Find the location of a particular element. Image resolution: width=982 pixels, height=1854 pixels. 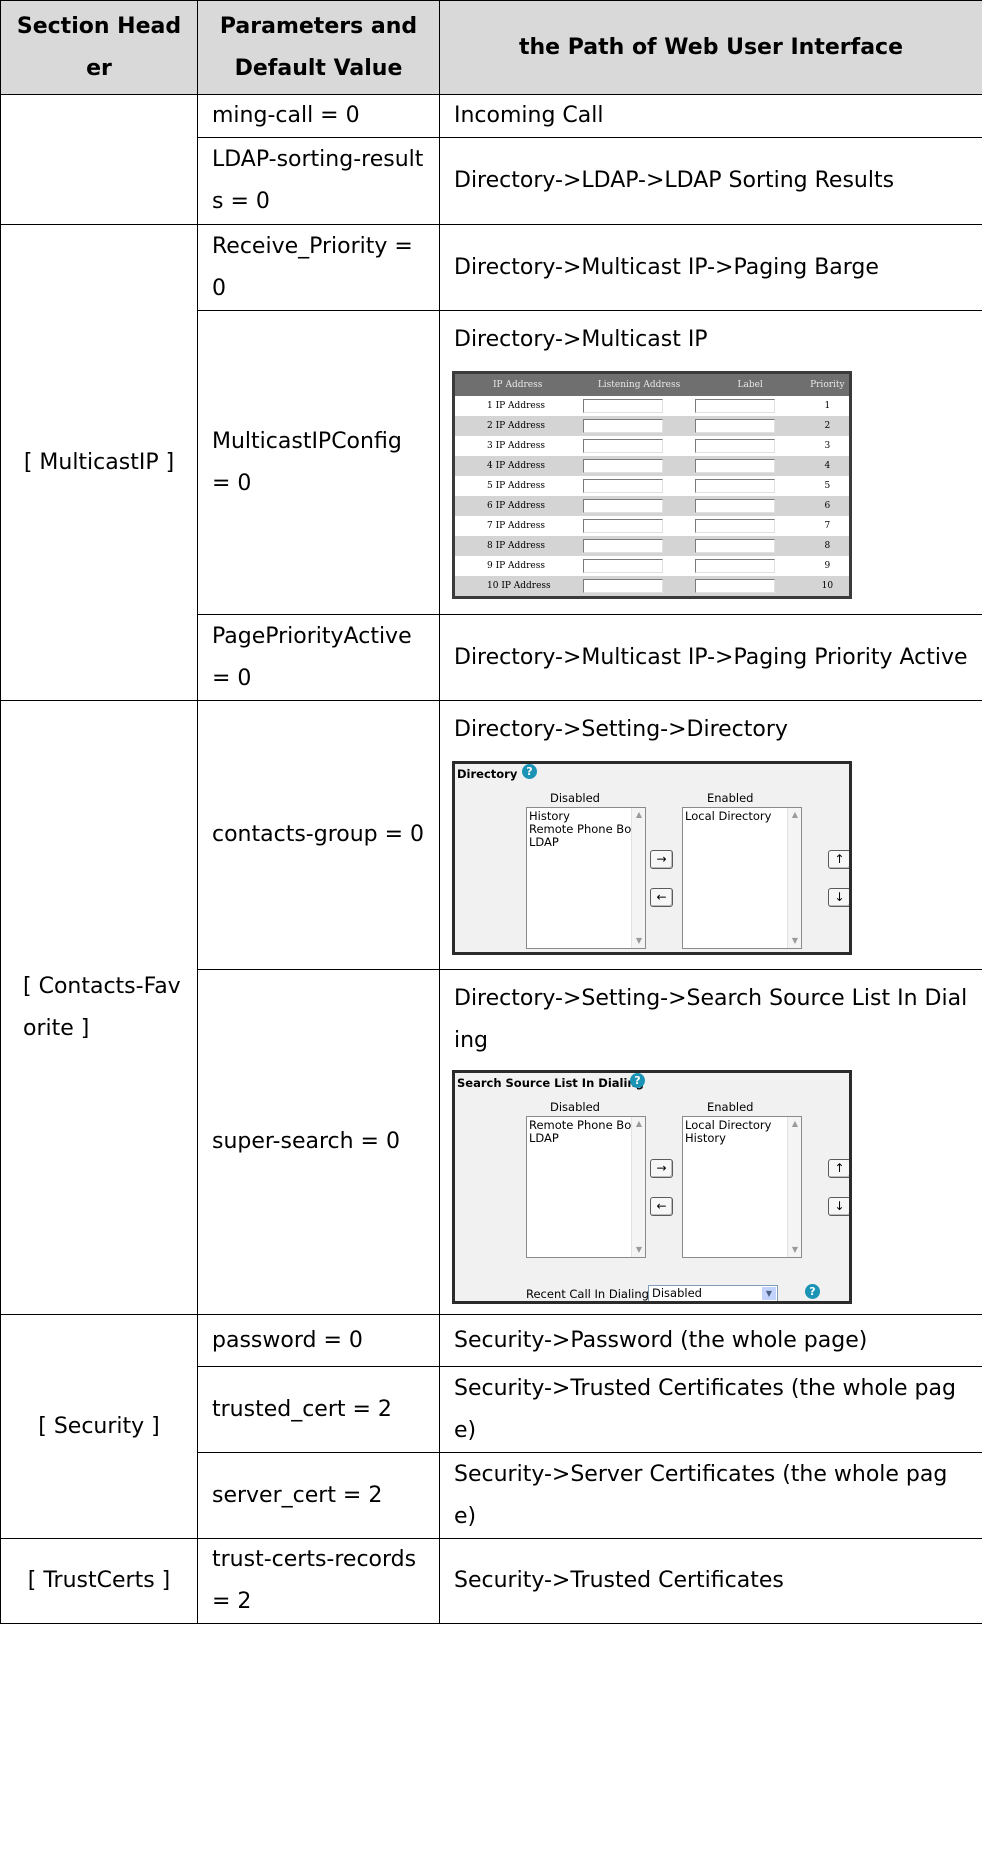

multicast-row: 1 IP Address 1 is located at coordinates (652, 406).